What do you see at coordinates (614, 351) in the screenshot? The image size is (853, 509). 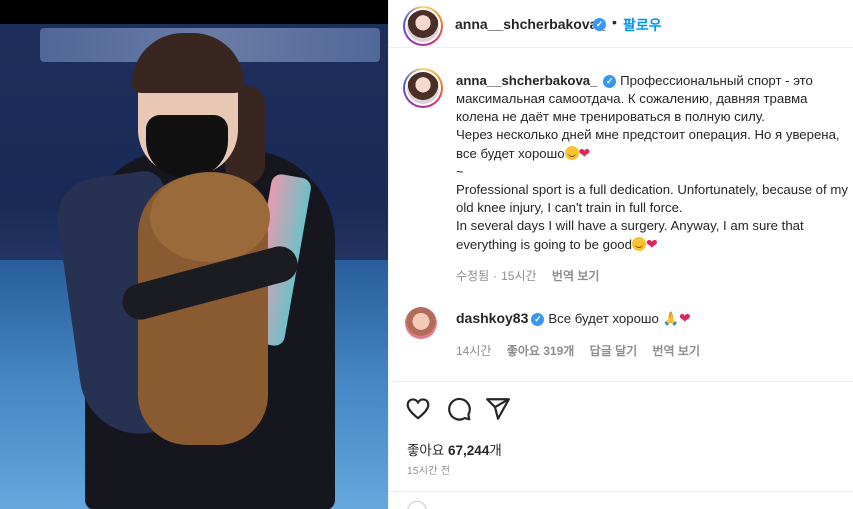 I see `comment-reply-link: 답글 달기` at bounding box center [614, 351].